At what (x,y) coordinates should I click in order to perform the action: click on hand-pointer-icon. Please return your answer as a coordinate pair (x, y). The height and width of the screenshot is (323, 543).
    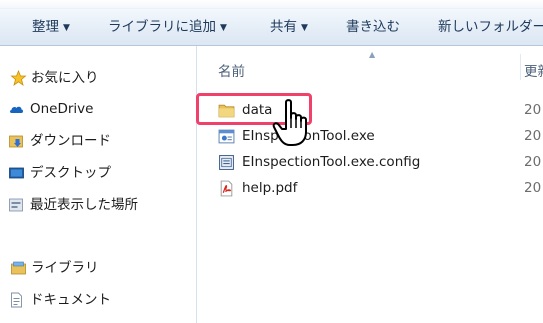
    Looking at the image, I should click on (289, 122).